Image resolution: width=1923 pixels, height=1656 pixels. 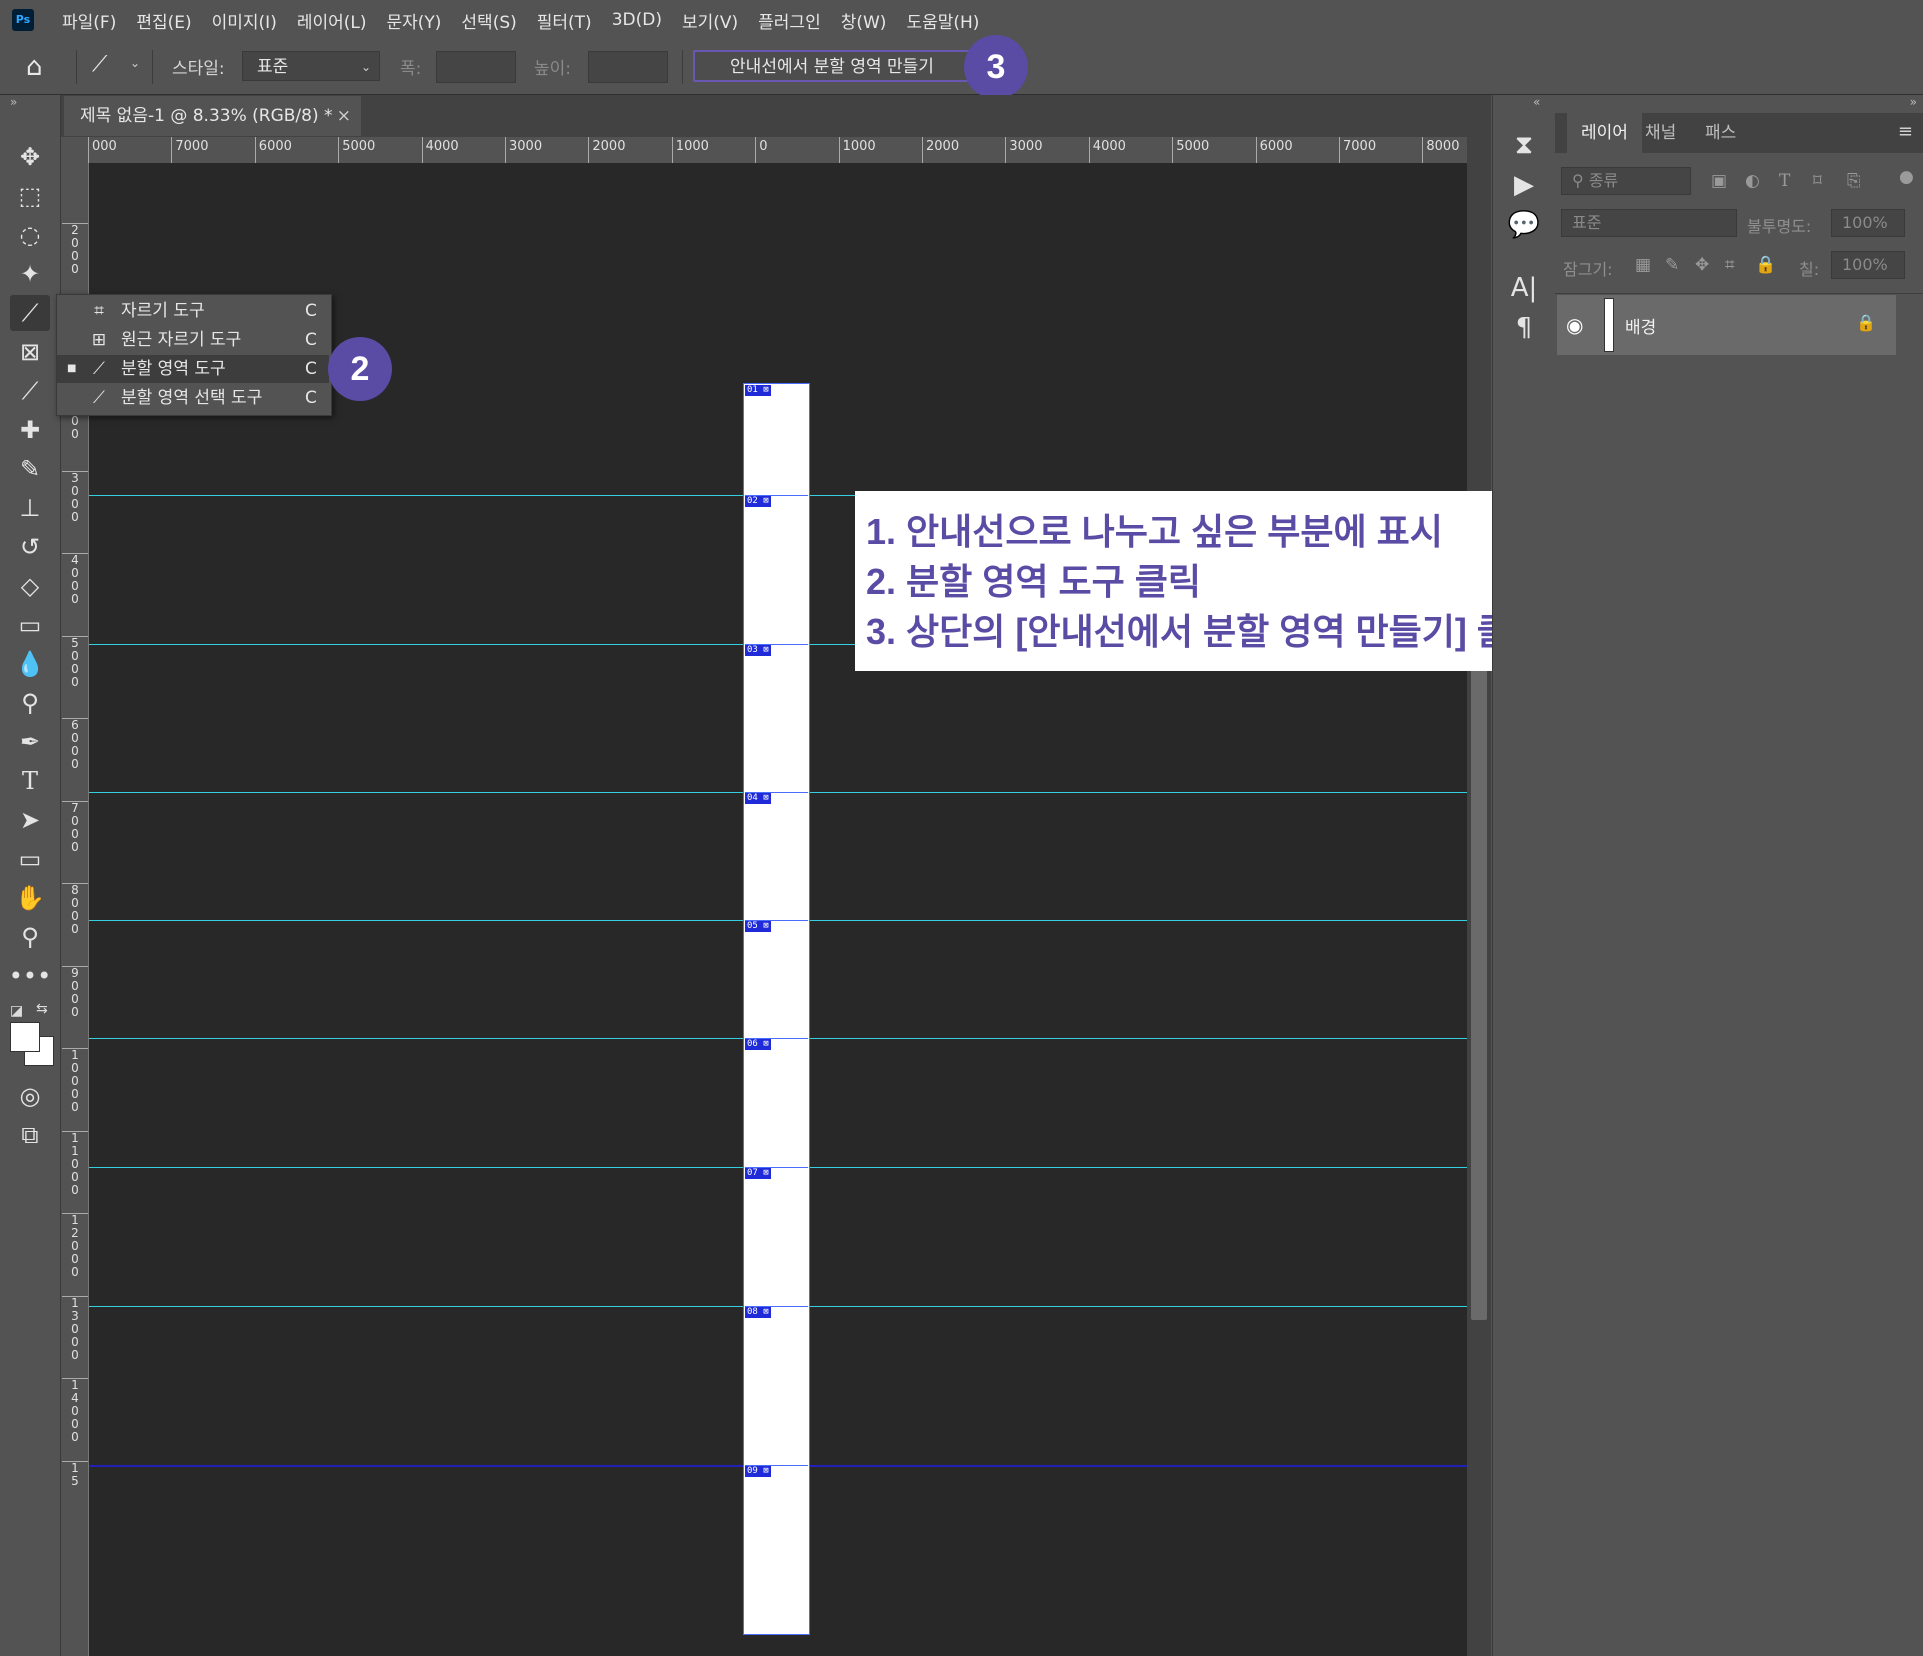 What do you see at coordinates (628, 67) in the screenshot?
I see `height-input` at bounding box center [628, 67].